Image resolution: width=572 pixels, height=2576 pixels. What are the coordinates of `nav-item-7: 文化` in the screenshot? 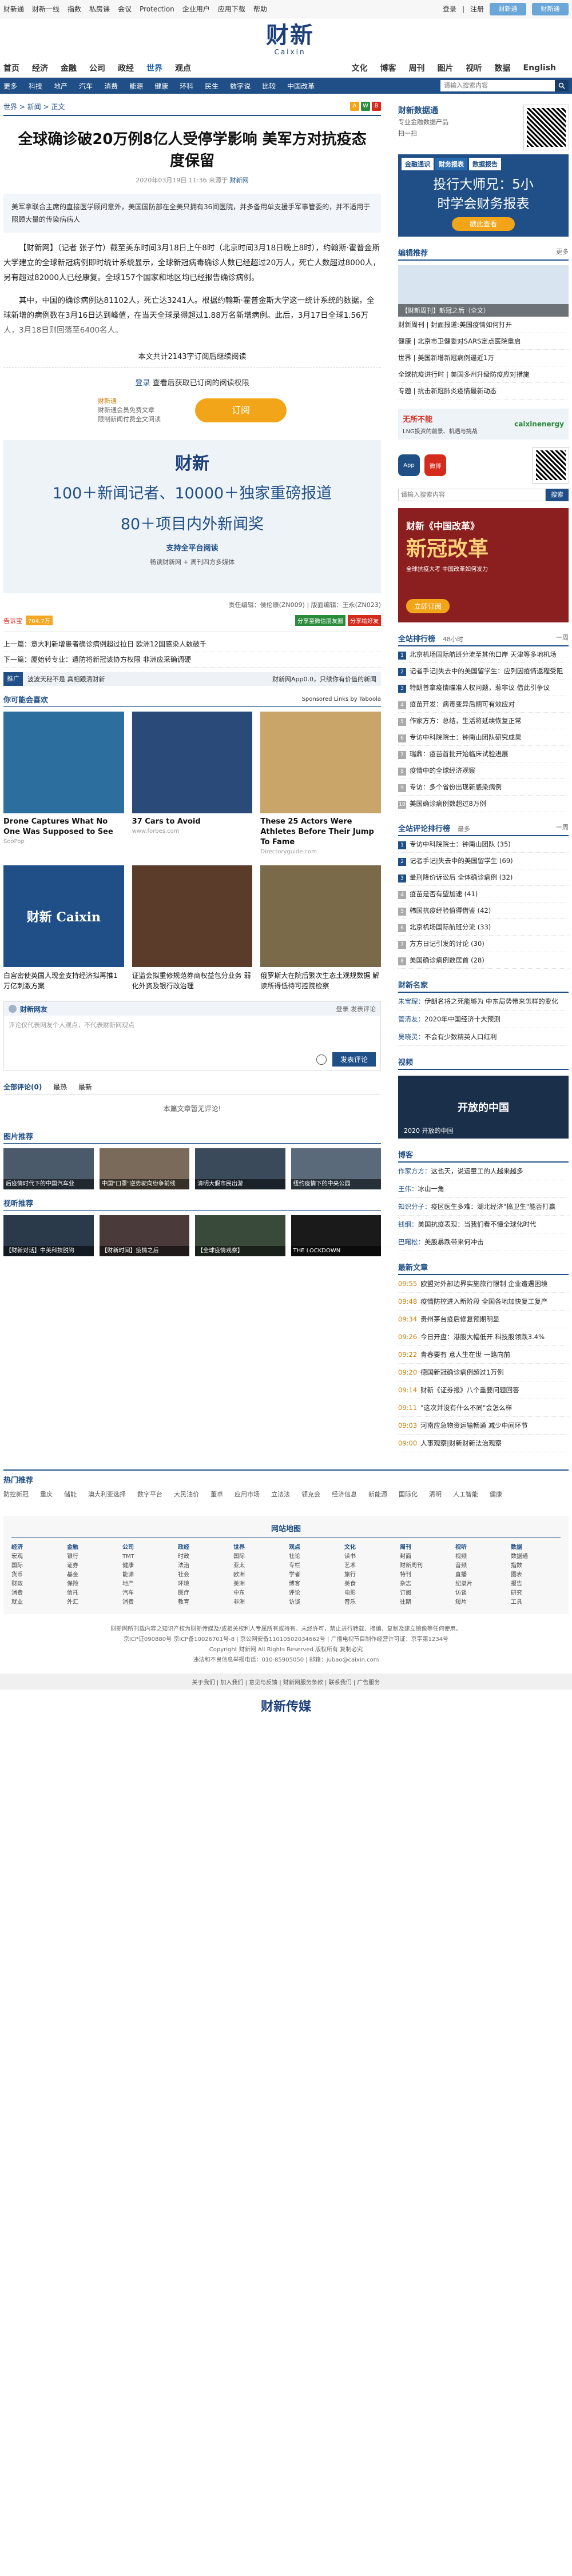 It's located at (360, 68).